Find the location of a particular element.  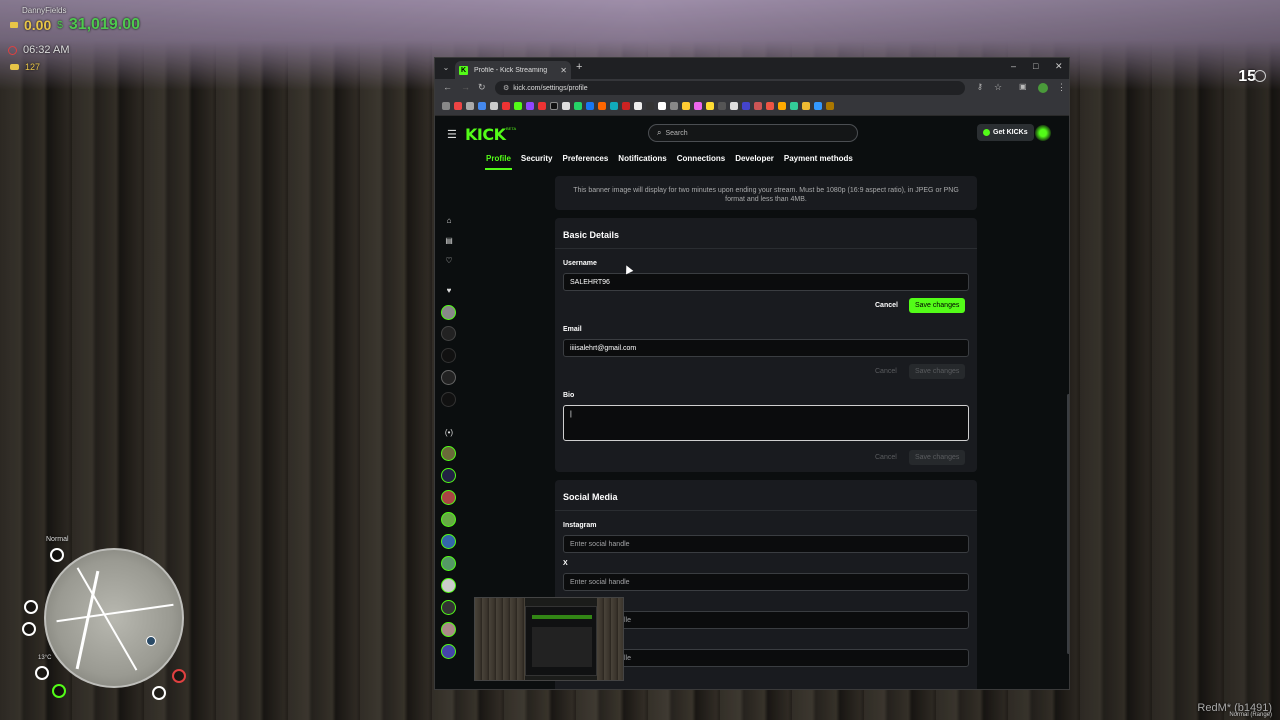

username-field: SALEHRT96 is located at coordinates (766, 282).